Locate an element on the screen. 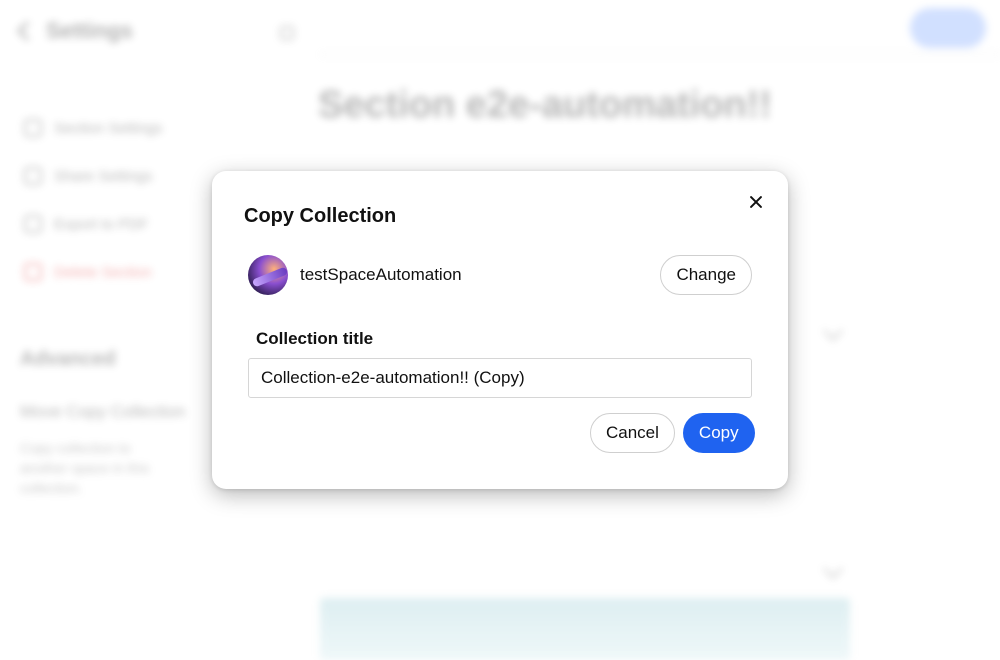 The image size is (1000, 660). collection-title-label: Collection title is located at coordinates (315, 338).